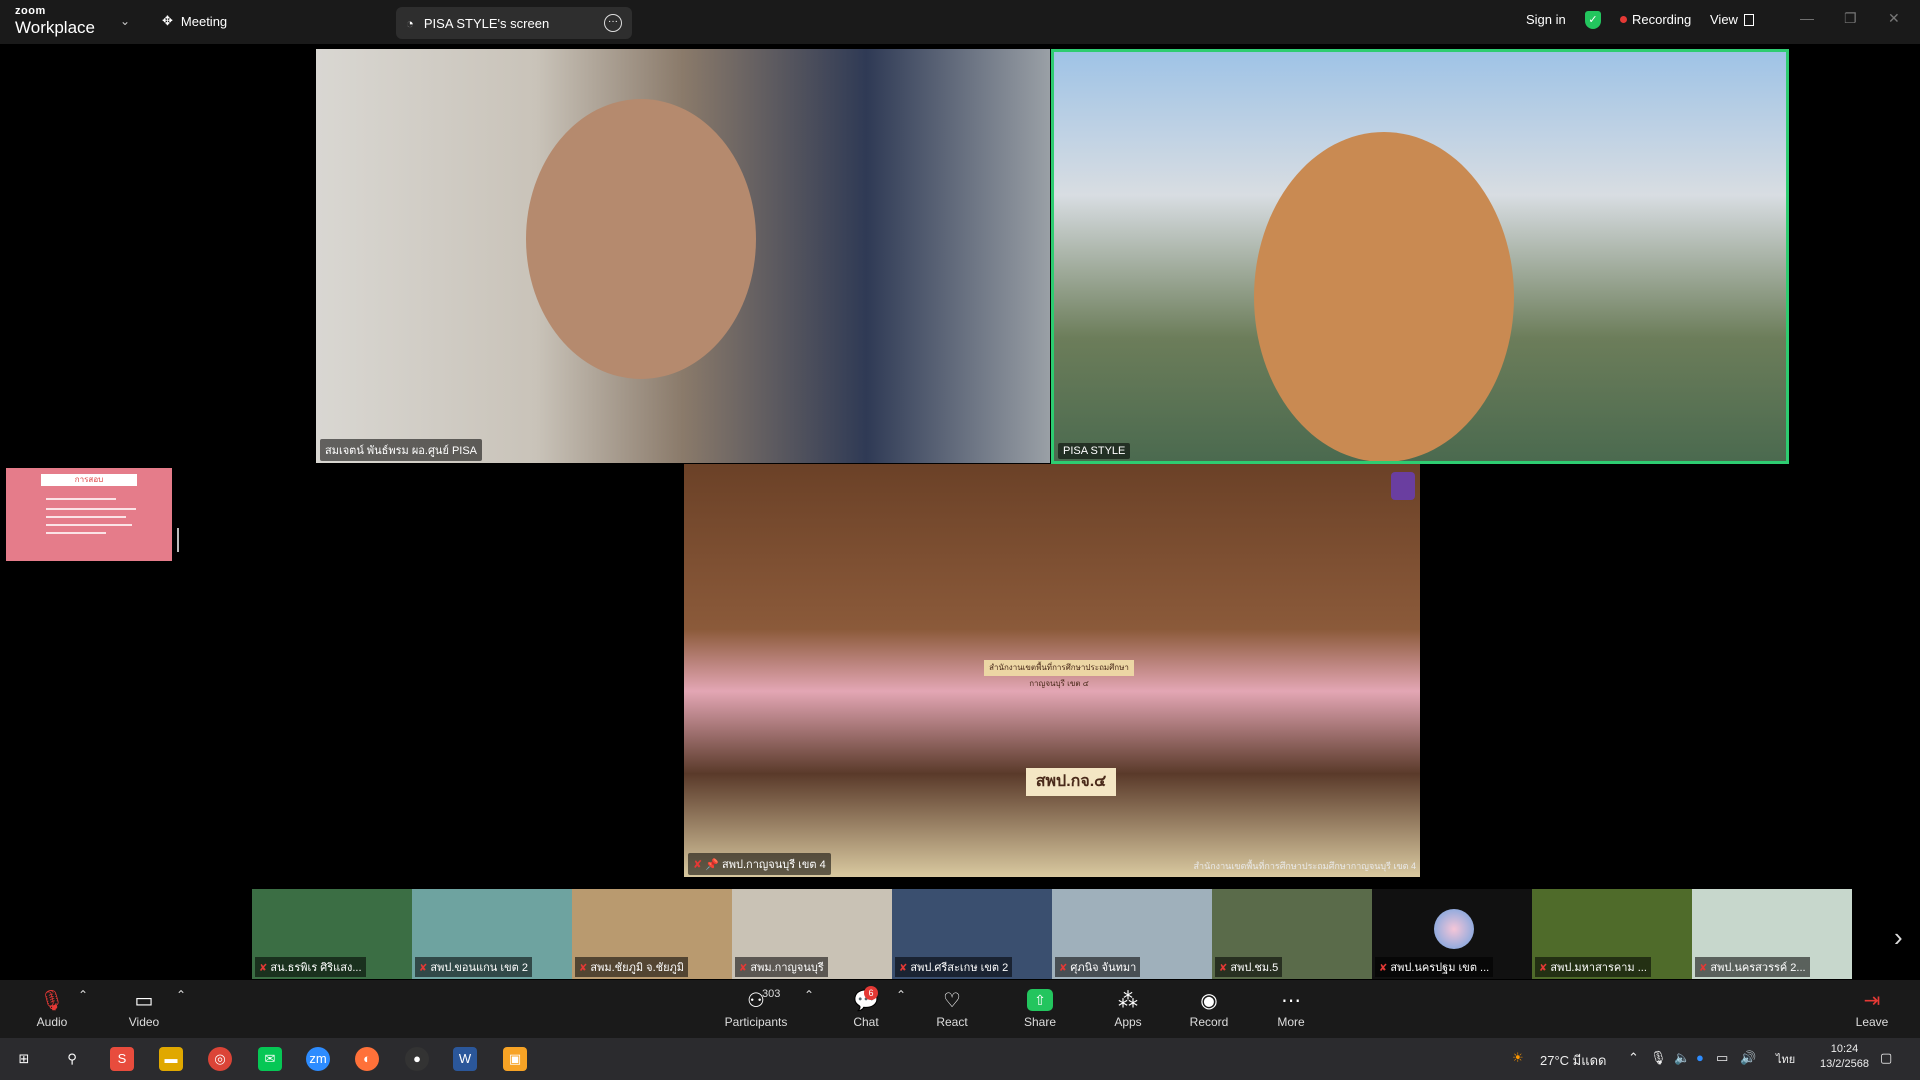 The width and height of the screenshot is (1920, 1080). What do you see at coordinates (89, 480) in the screenshot?
I see `slide-header: การสอบ` at bounding box center [89, 480].